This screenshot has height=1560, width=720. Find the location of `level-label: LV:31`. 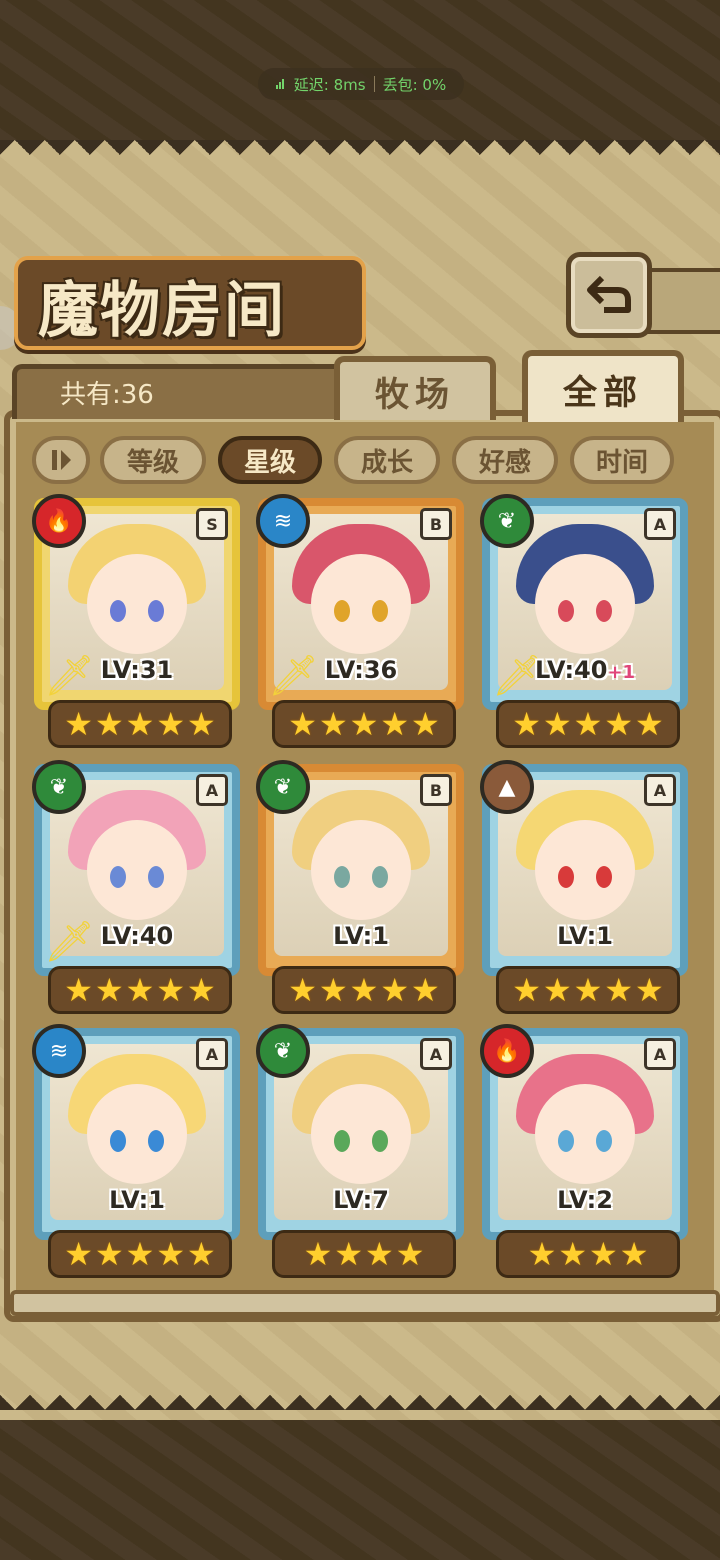

level-label: LV:31 is located at coordinates (137, 670).